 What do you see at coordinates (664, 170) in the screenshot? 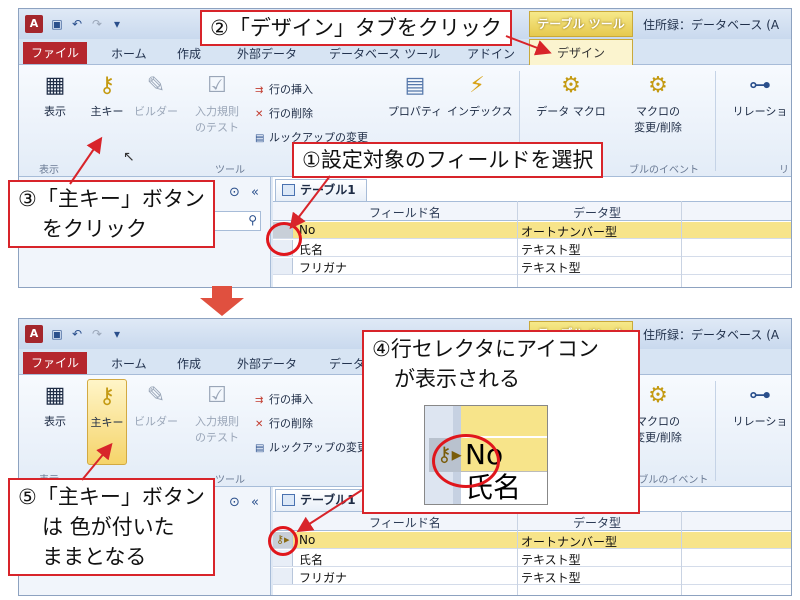
I see `group-label-events: ブルのイベント` at bounding box center [664, 170].